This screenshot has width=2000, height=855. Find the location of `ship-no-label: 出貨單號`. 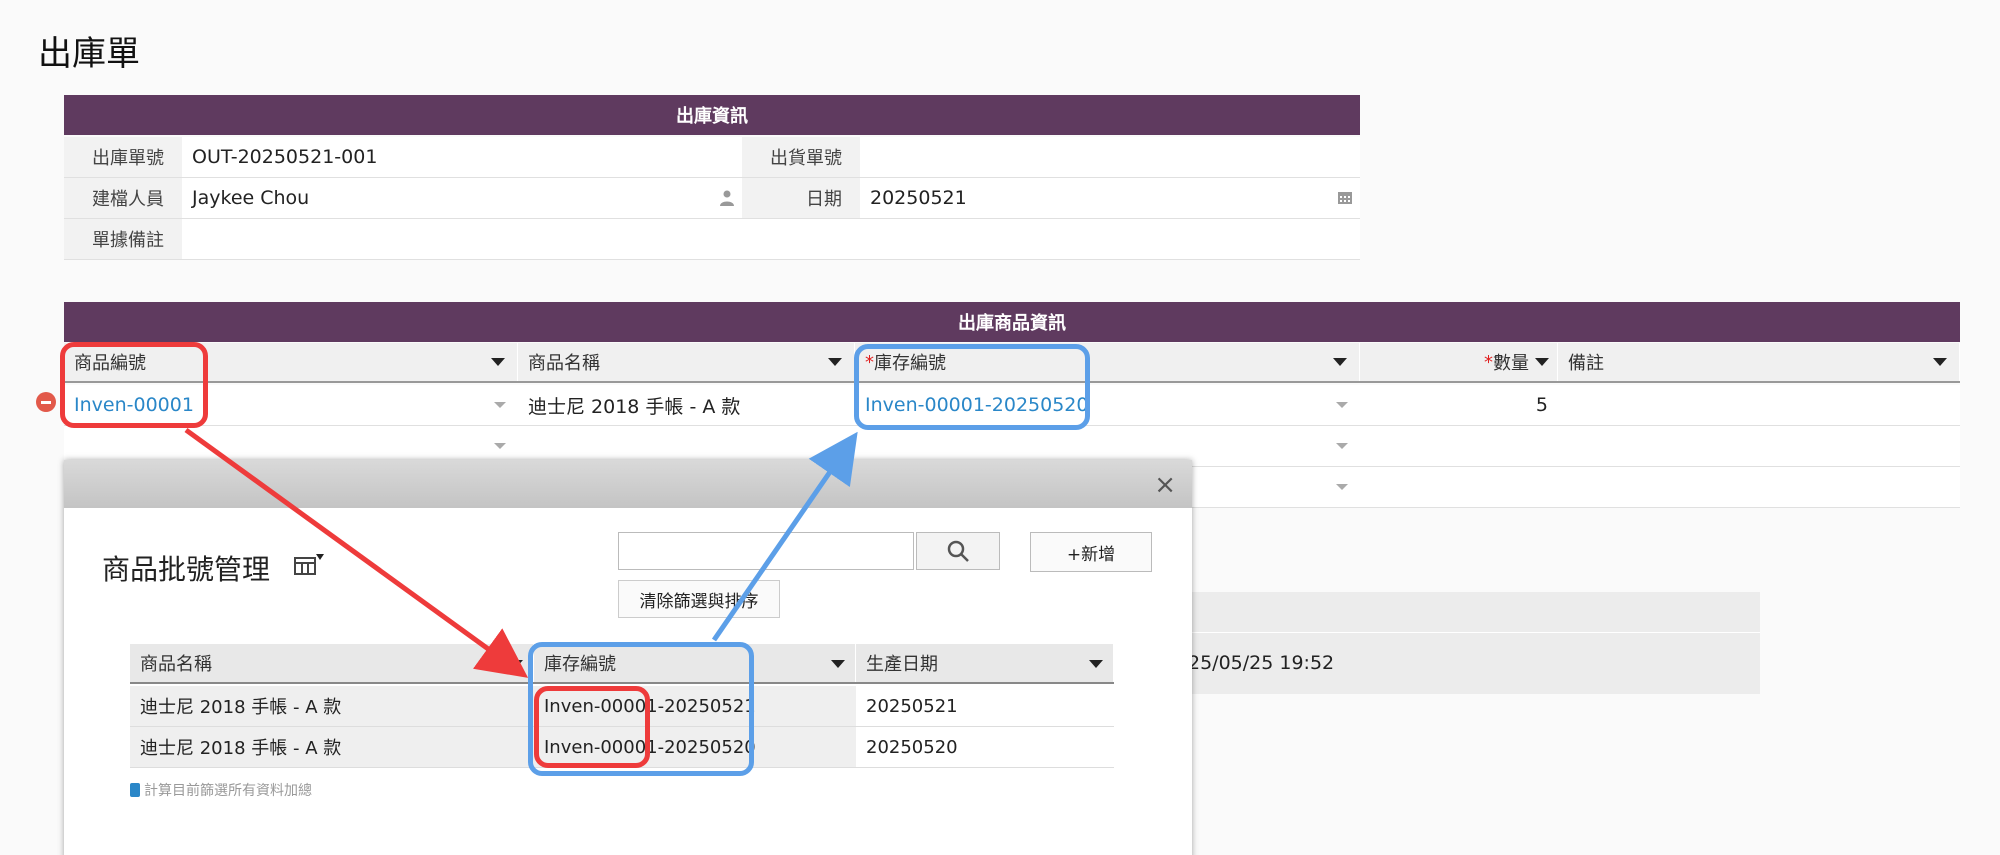

ship-no-label: 出貨單號 is located at coordinates (801, 157).